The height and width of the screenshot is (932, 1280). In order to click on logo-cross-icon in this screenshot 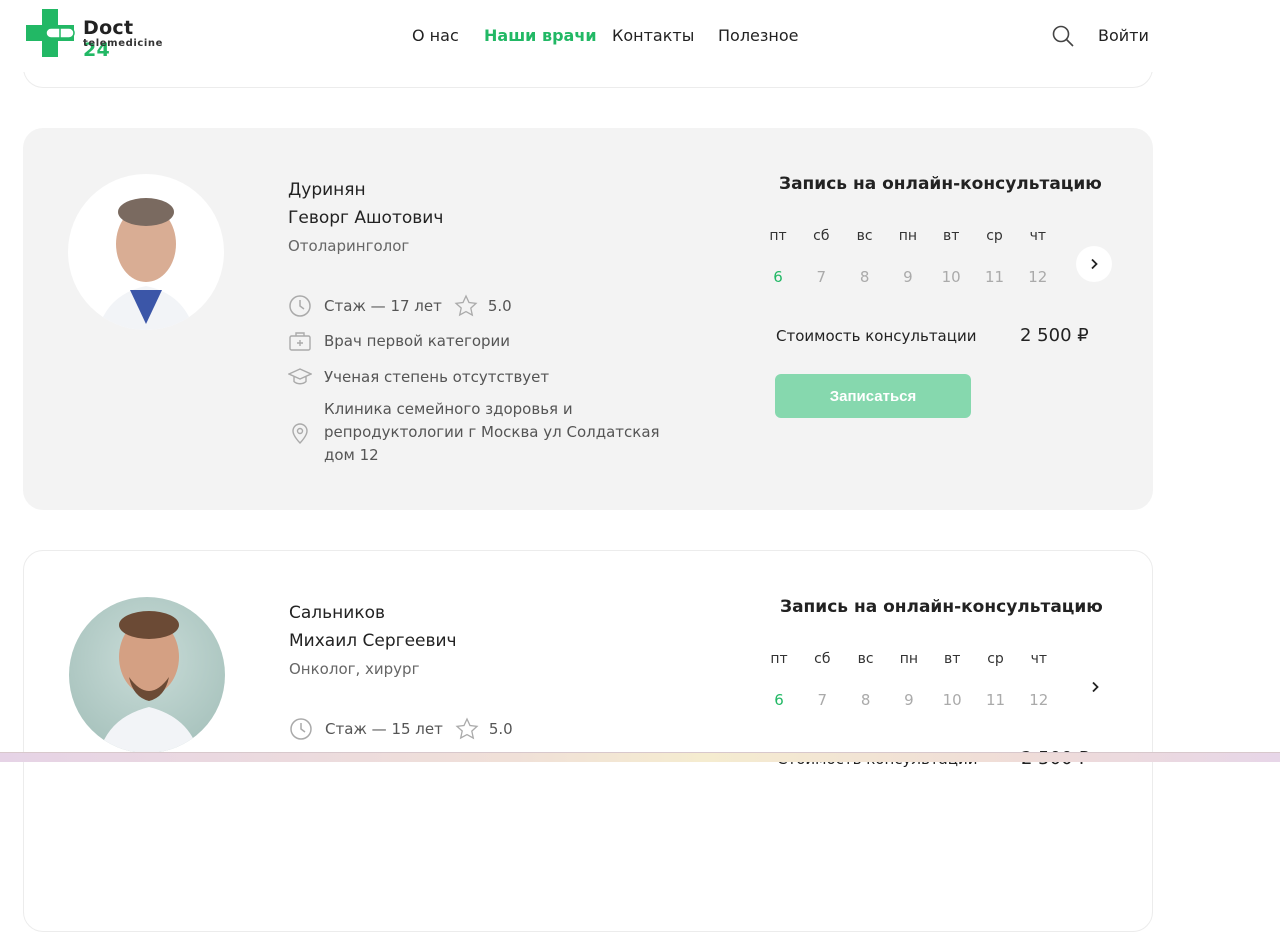, I will do `click(50, 33)`.